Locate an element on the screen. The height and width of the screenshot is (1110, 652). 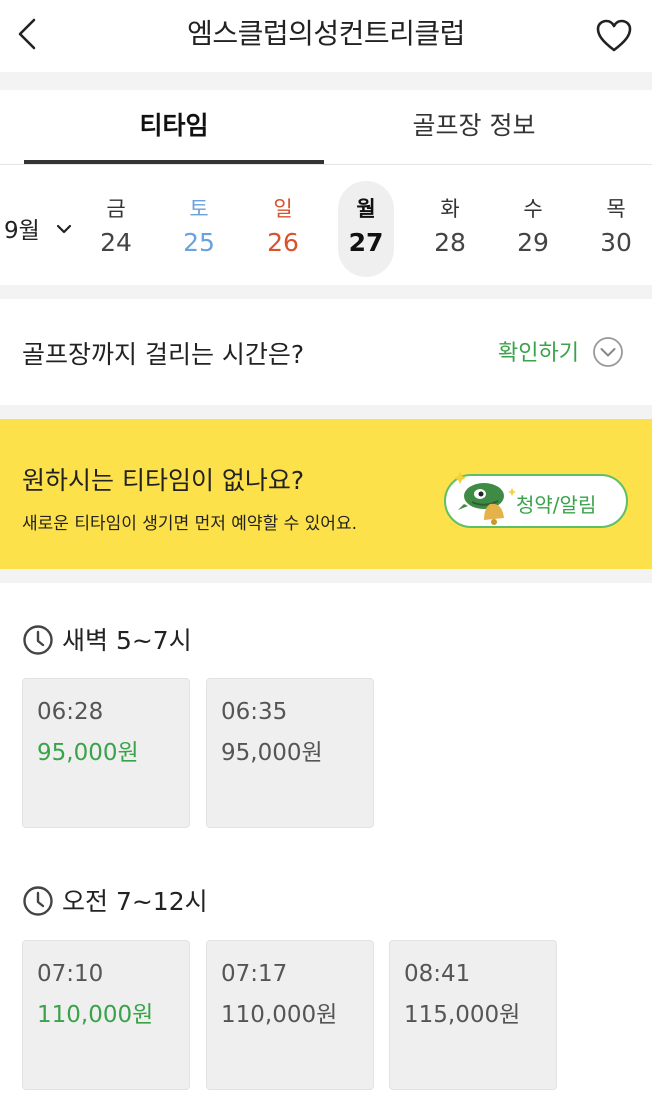
date-item: 목 30 is located at coordinates (616, 229).